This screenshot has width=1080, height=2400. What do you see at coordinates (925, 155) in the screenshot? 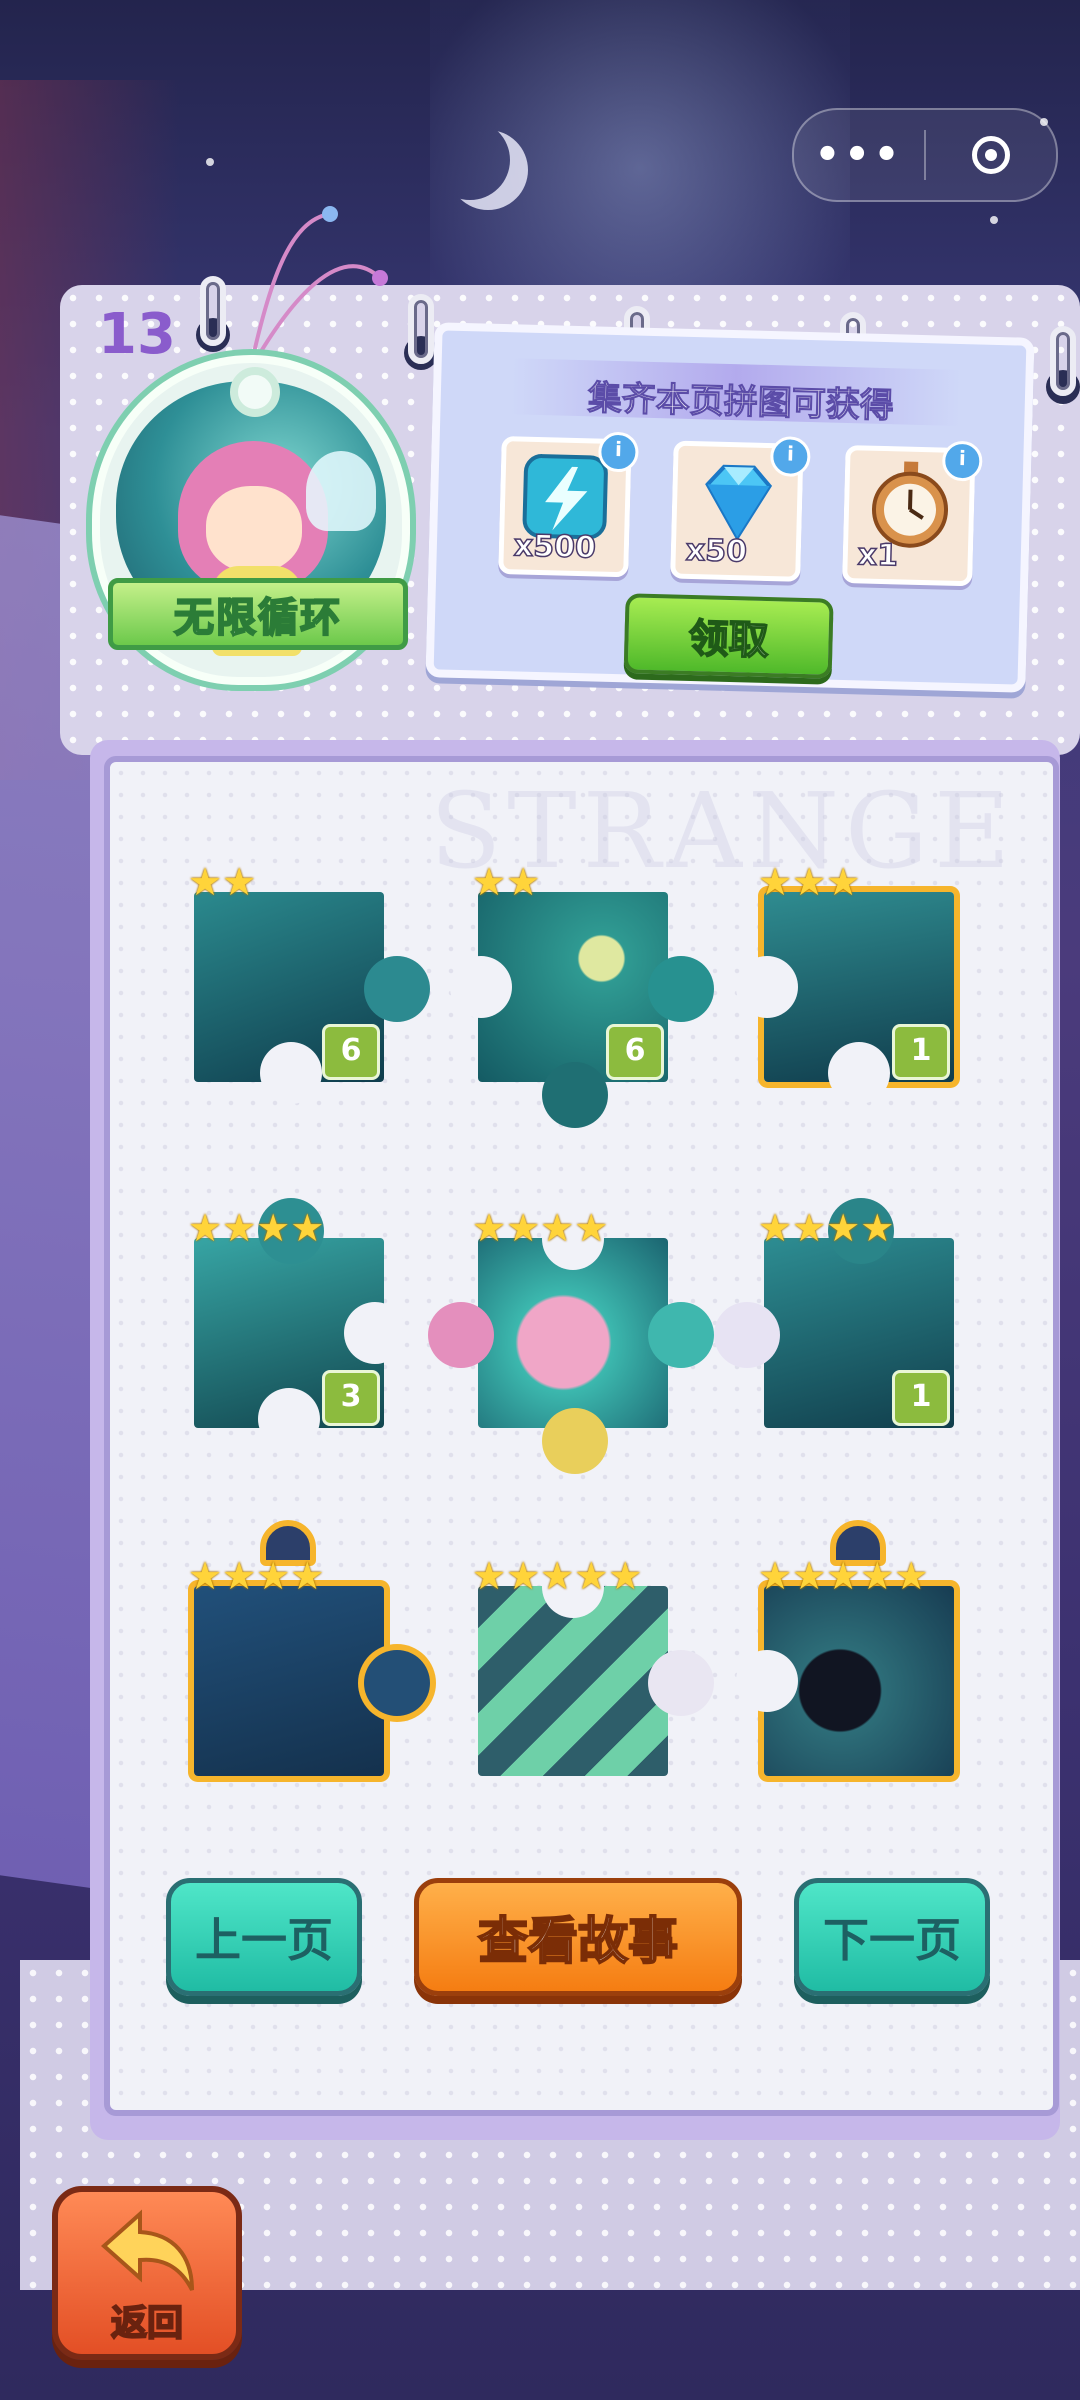
I see `miniprogram-capsule: •••` at bounding box center [925, 155].